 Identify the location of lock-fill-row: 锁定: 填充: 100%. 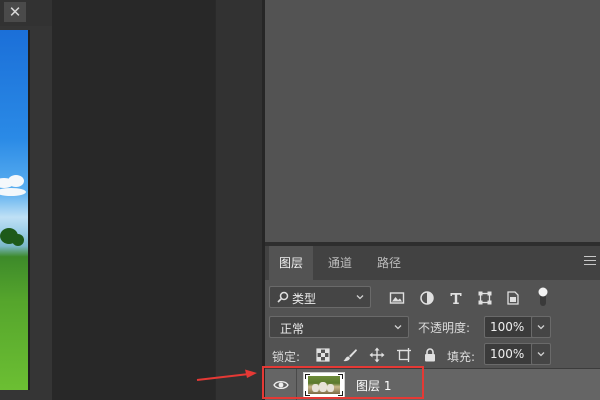
(432, 355).